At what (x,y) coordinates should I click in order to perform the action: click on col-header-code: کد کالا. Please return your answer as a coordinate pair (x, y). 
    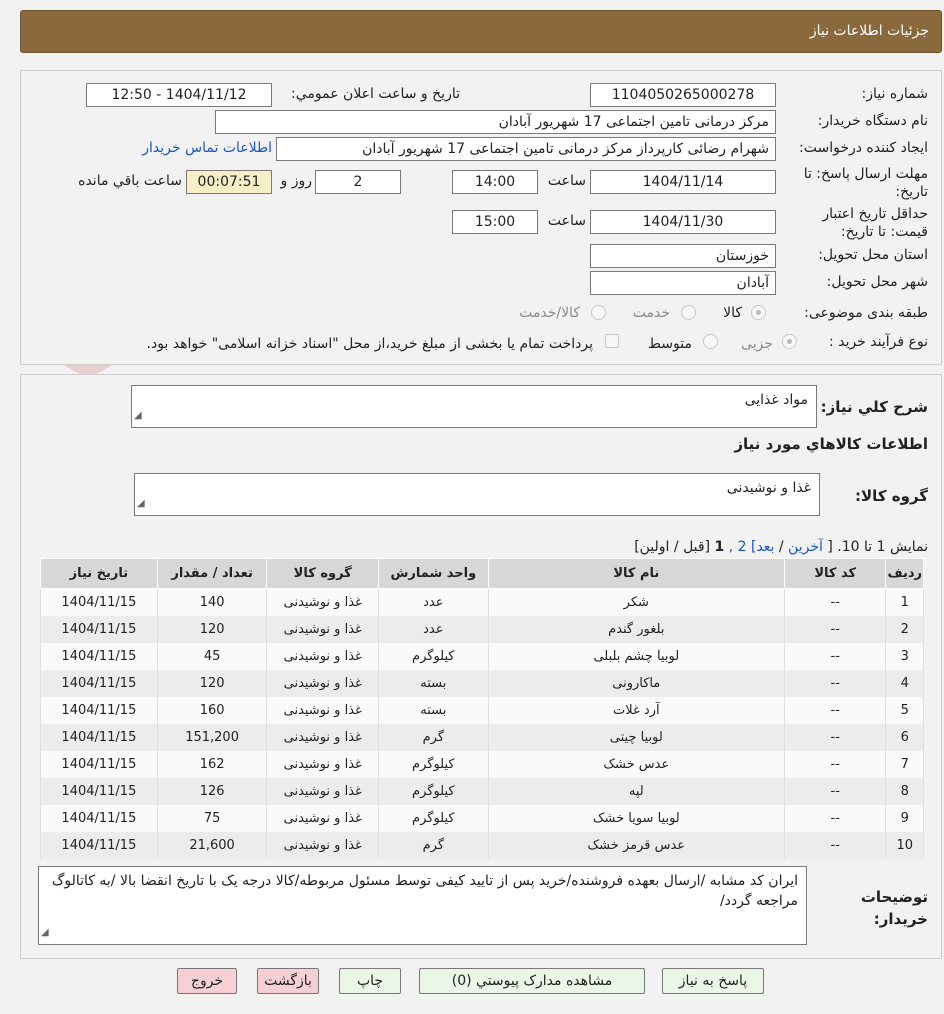
    Looking at the image, I should click on (835, 573).